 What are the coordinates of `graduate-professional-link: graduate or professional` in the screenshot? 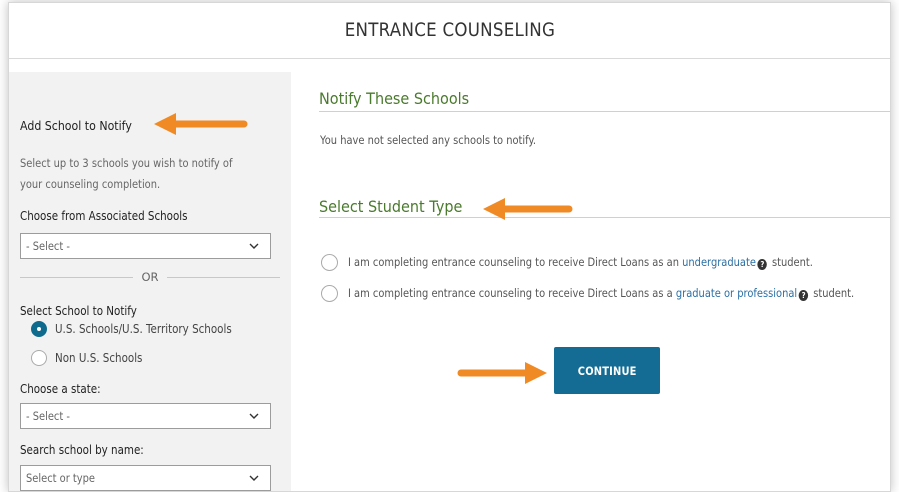 It's located at (736, 293).